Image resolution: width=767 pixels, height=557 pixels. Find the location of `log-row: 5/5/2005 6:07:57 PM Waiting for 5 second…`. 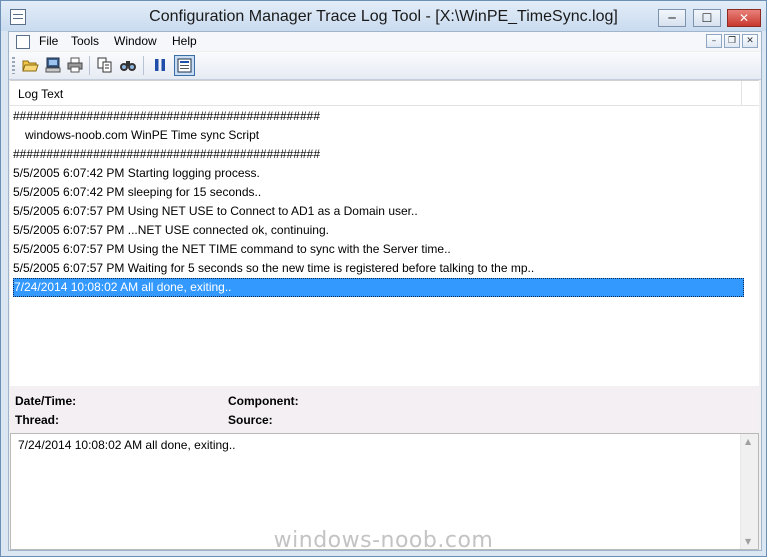

log-row: 5/5/2005 6:07:57 PM Waiting for 5 second… is located at coordinates (376, 268).